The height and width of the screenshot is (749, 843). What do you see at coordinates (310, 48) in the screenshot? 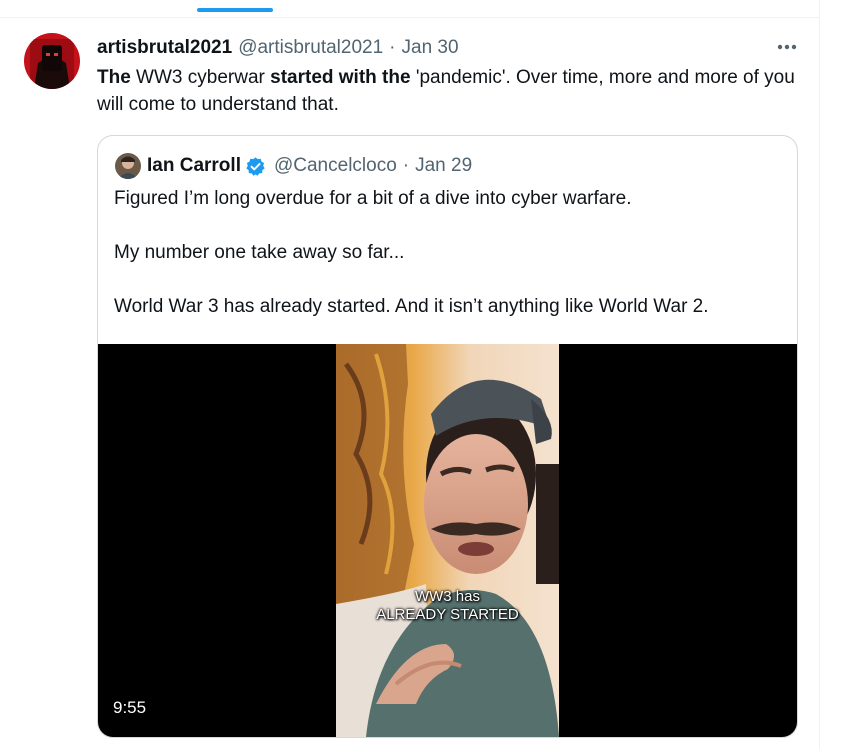
I see `author-handle: @artisbrutal2021` at bounding box center [310, 48].